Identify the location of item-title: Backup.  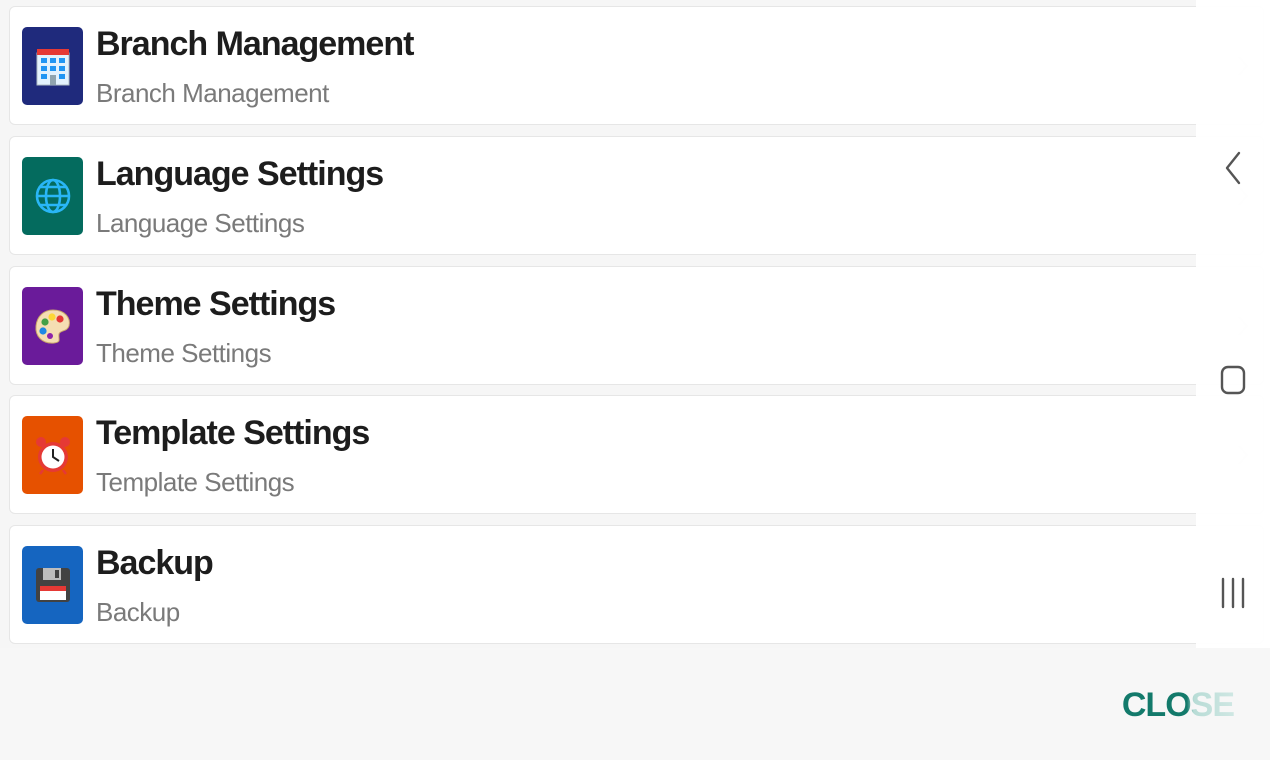
(155, 563).